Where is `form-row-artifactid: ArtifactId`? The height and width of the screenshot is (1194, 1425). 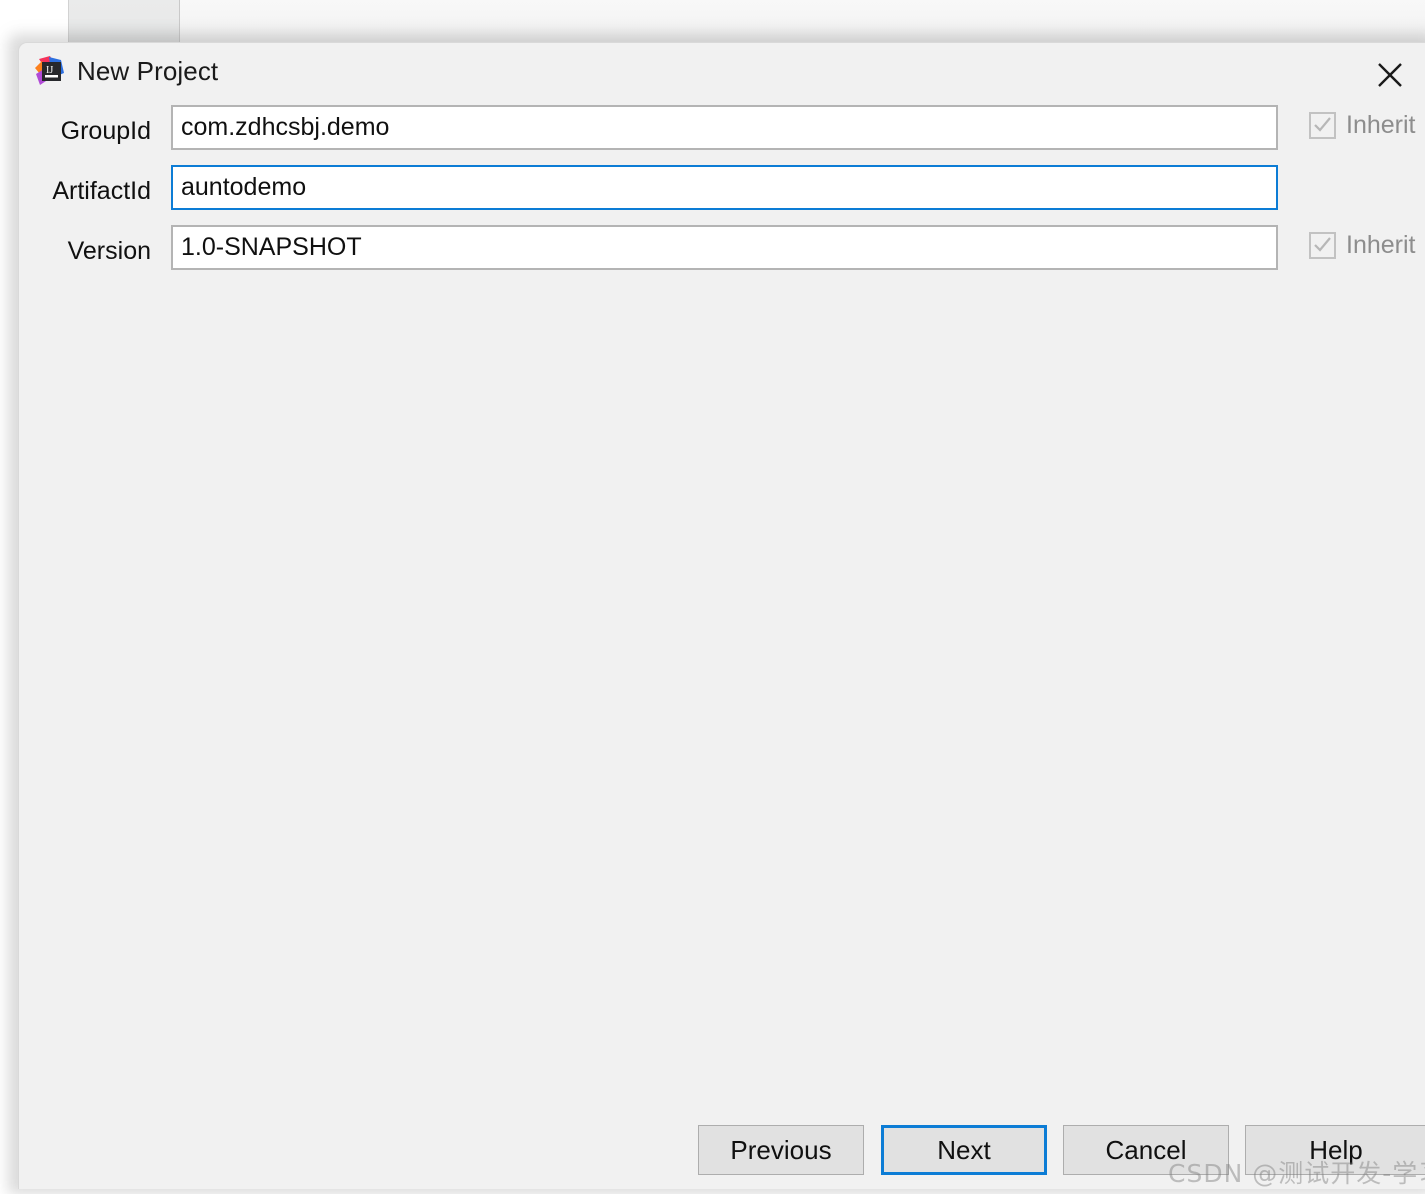 form-row-artifactid: ArtifactId is located at coordinates (722, 195).